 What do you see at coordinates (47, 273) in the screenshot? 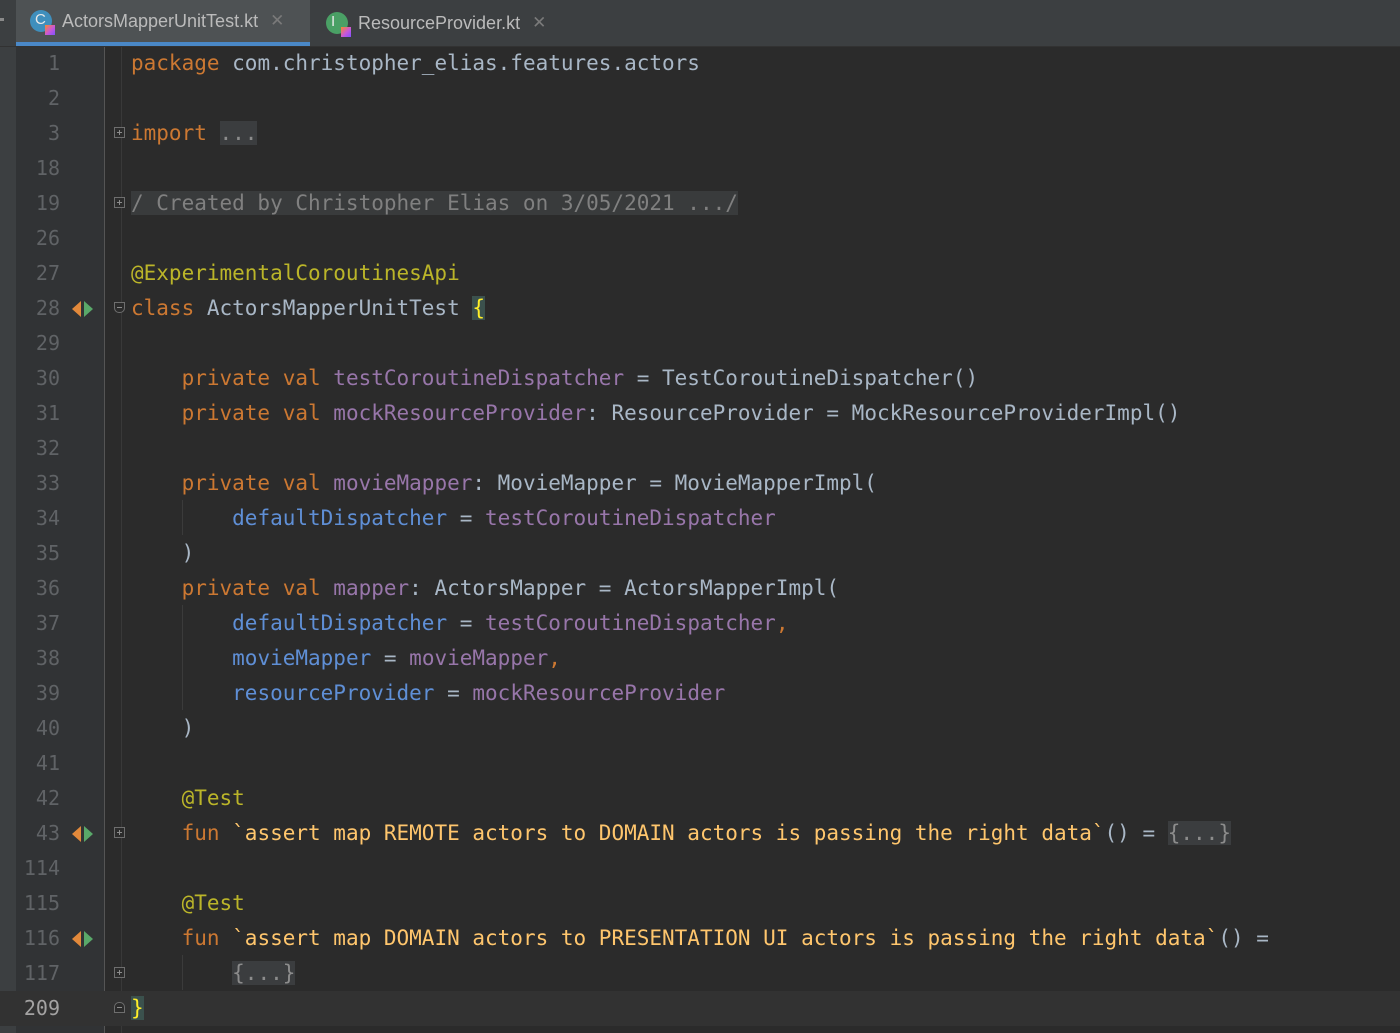
I see `line-number: 27` at bounding box center [47, 273].